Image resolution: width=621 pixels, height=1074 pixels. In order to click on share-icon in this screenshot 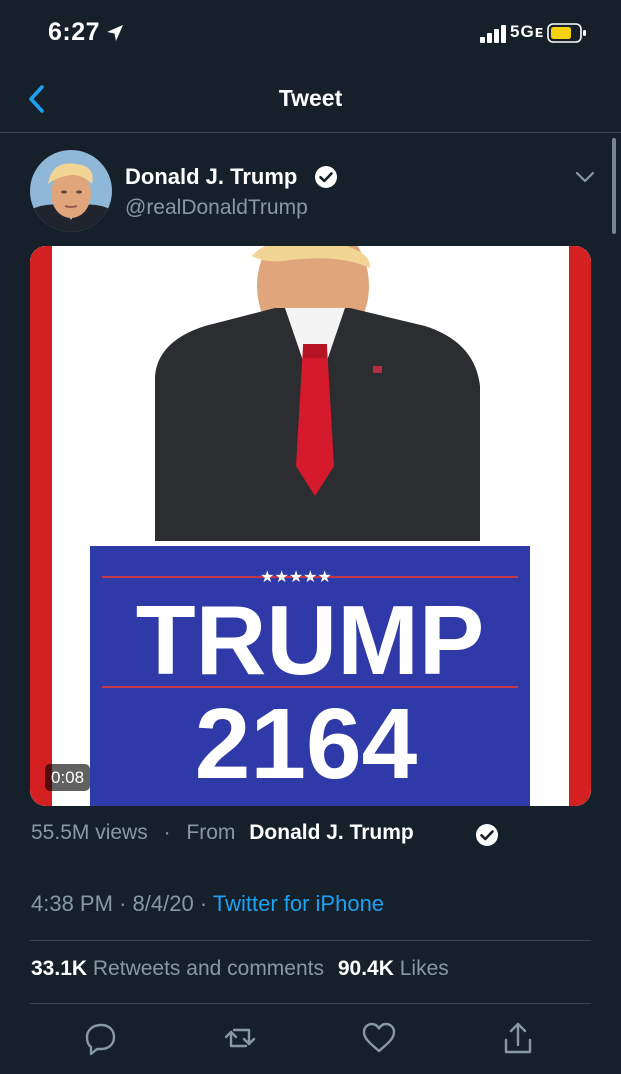, I will do `click(518, 1038)`.